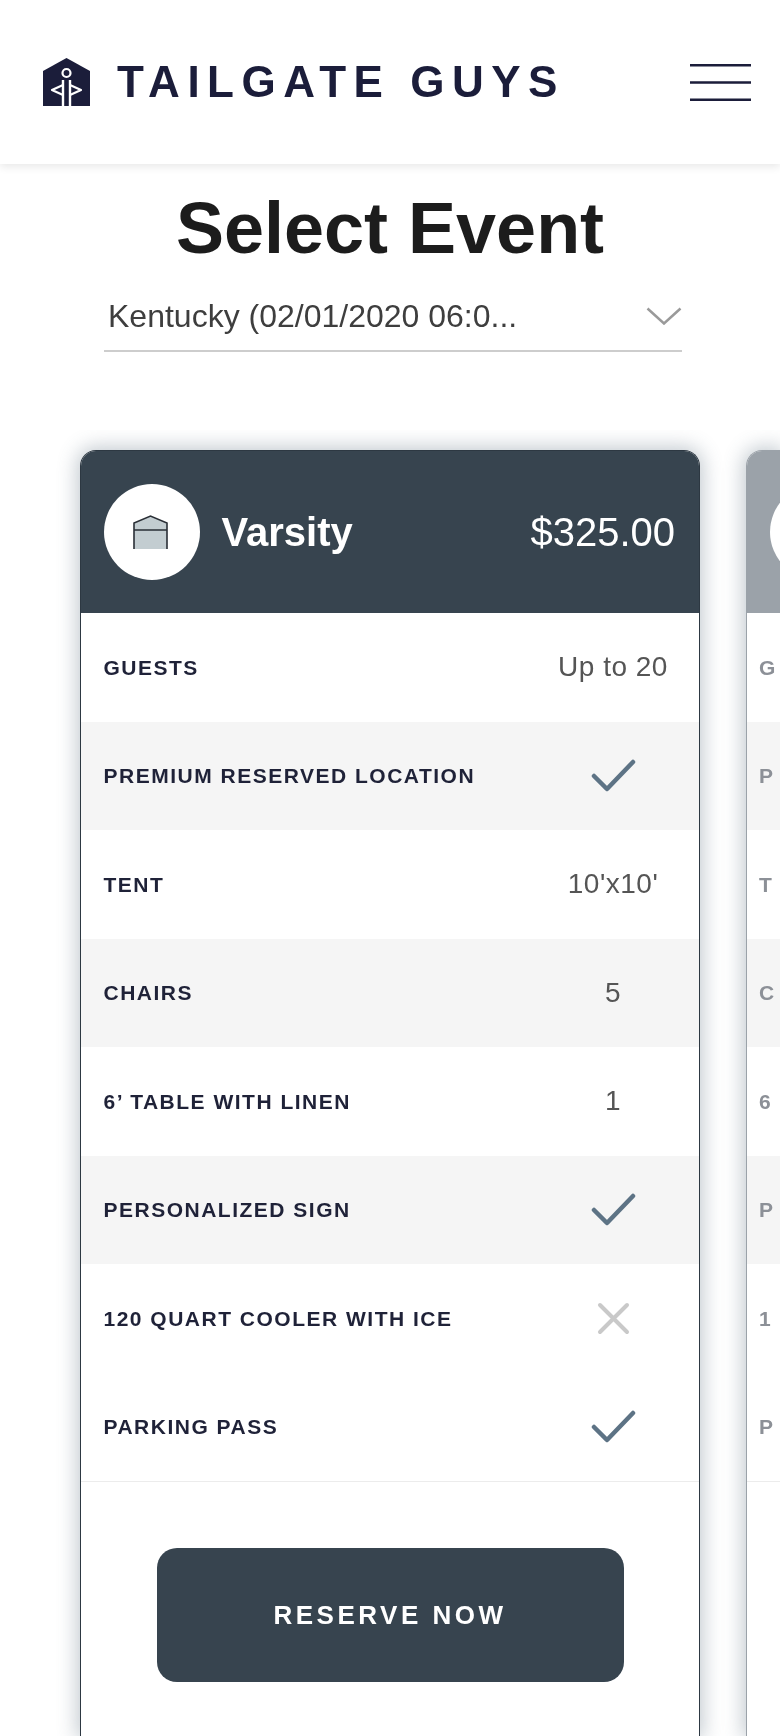  I want to click on feature-label: CHAIRS, so click(148, 993).